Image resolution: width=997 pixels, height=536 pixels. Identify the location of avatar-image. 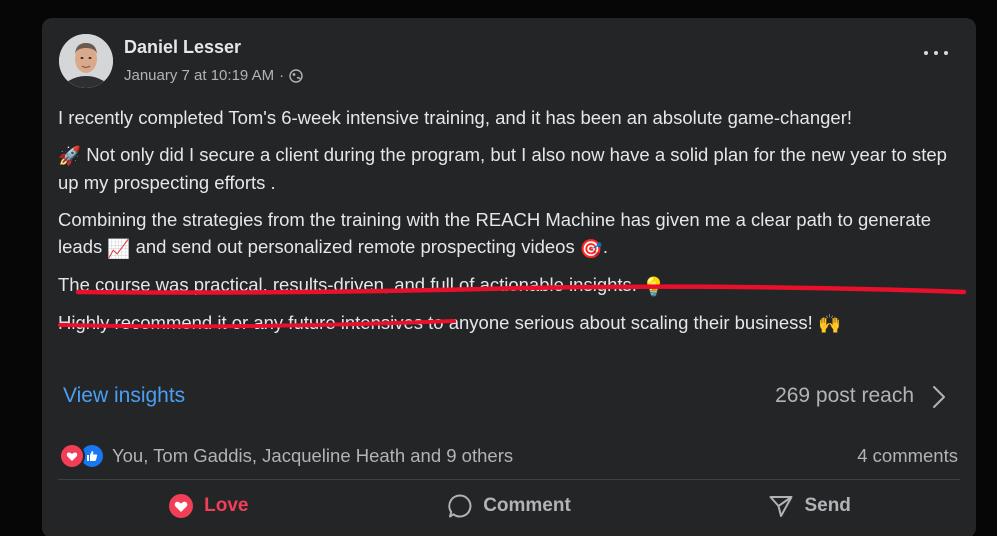
(86, 61).